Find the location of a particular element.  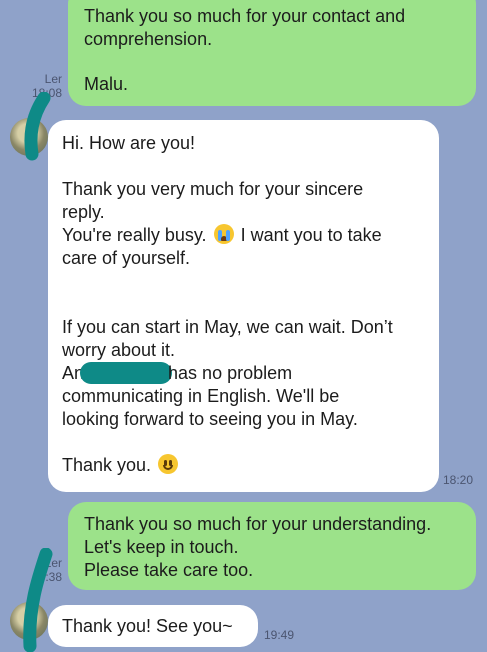

timestamp: 19:49 is located at coordinates (279, 635).